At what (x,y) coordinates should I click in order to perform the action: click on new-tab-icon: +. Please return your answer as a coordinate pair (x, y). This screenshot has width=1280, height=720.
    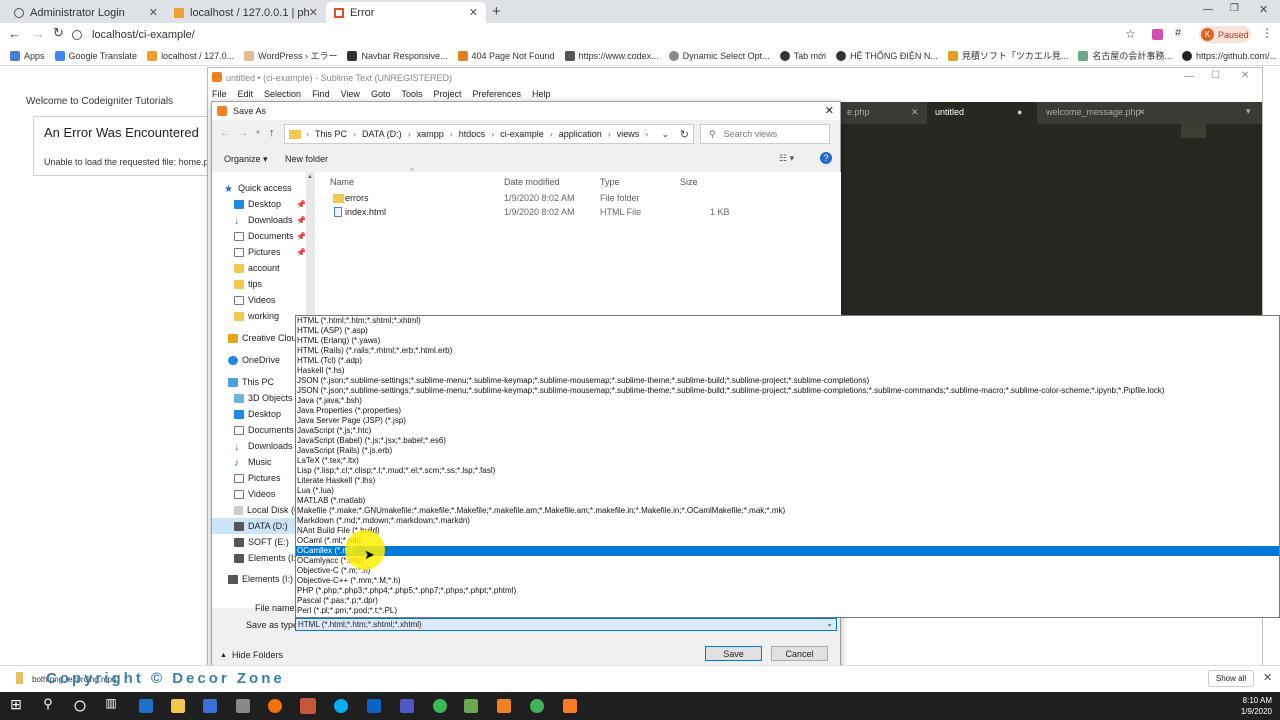
    Looking at the image, I should click on (496, 11).